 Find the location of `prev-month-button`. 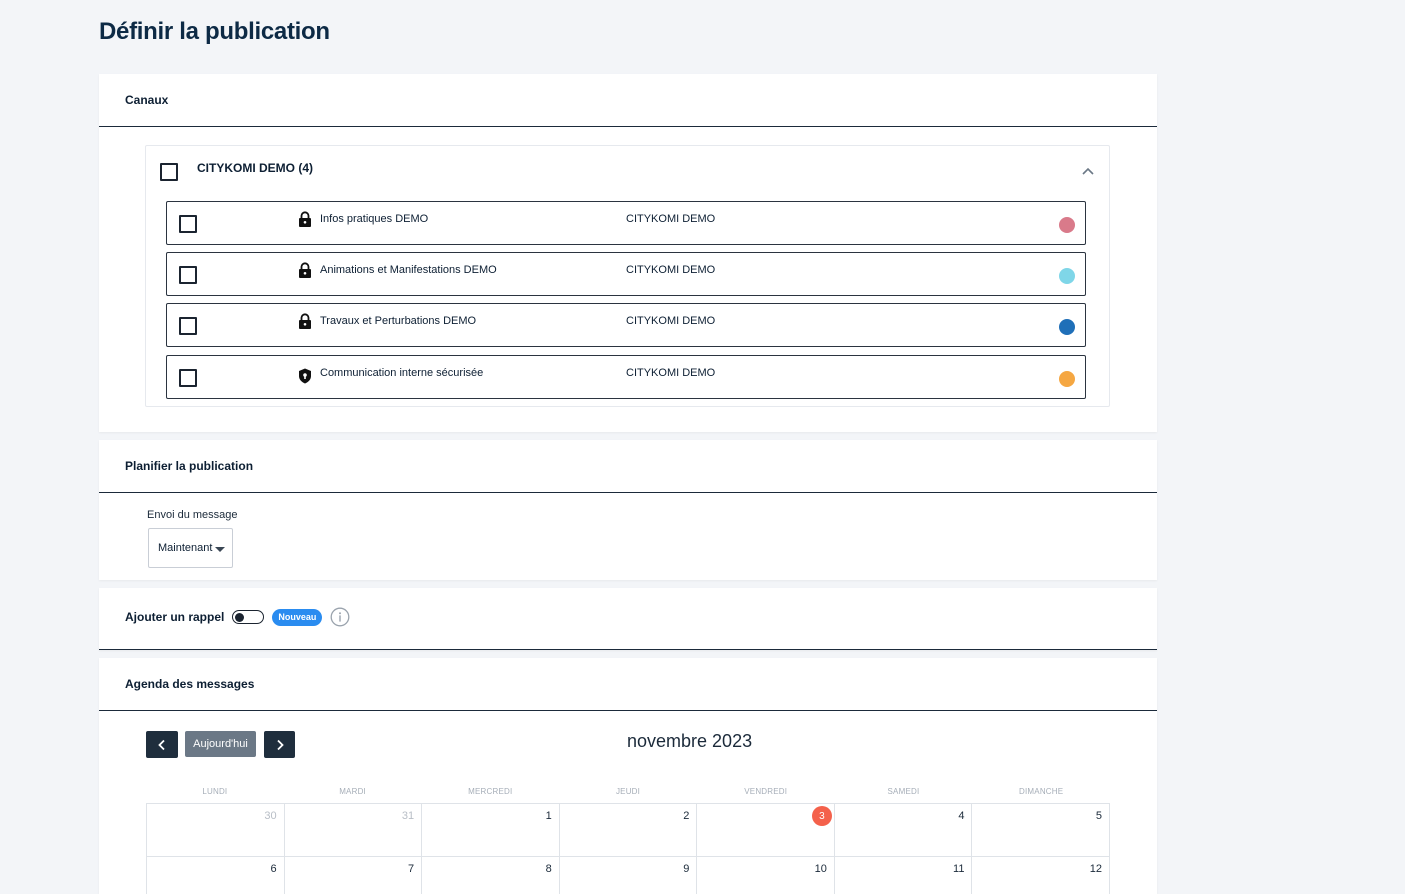

prev-month-button is located at coordinates (162, 744).